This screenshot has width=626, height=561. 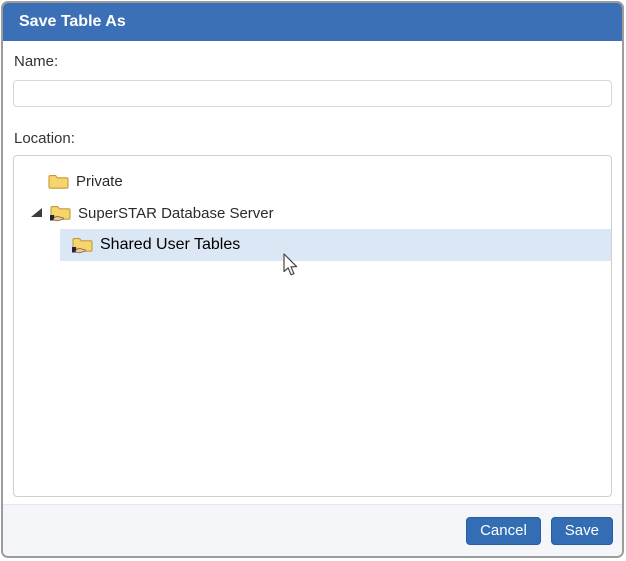 I want to click on collapse-triangle-icon, so click(x=37, y=213).